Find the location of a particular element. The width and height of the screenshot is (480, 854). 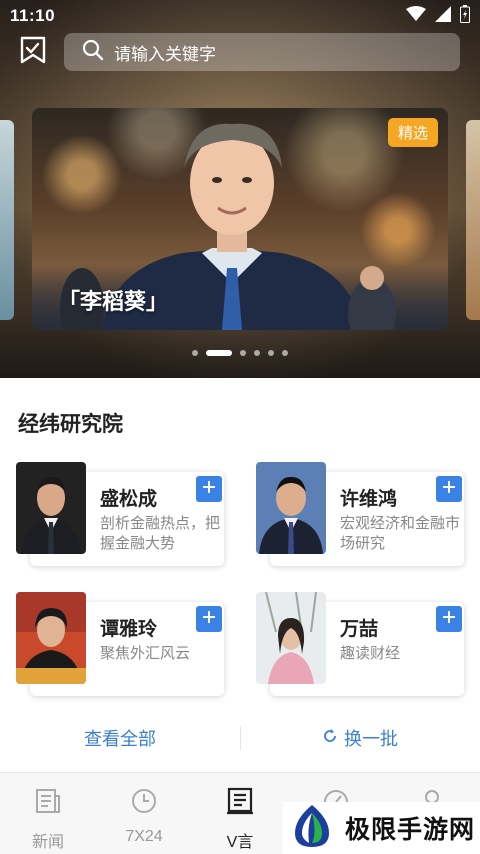

news-icon is located at coordinates (48, 803).